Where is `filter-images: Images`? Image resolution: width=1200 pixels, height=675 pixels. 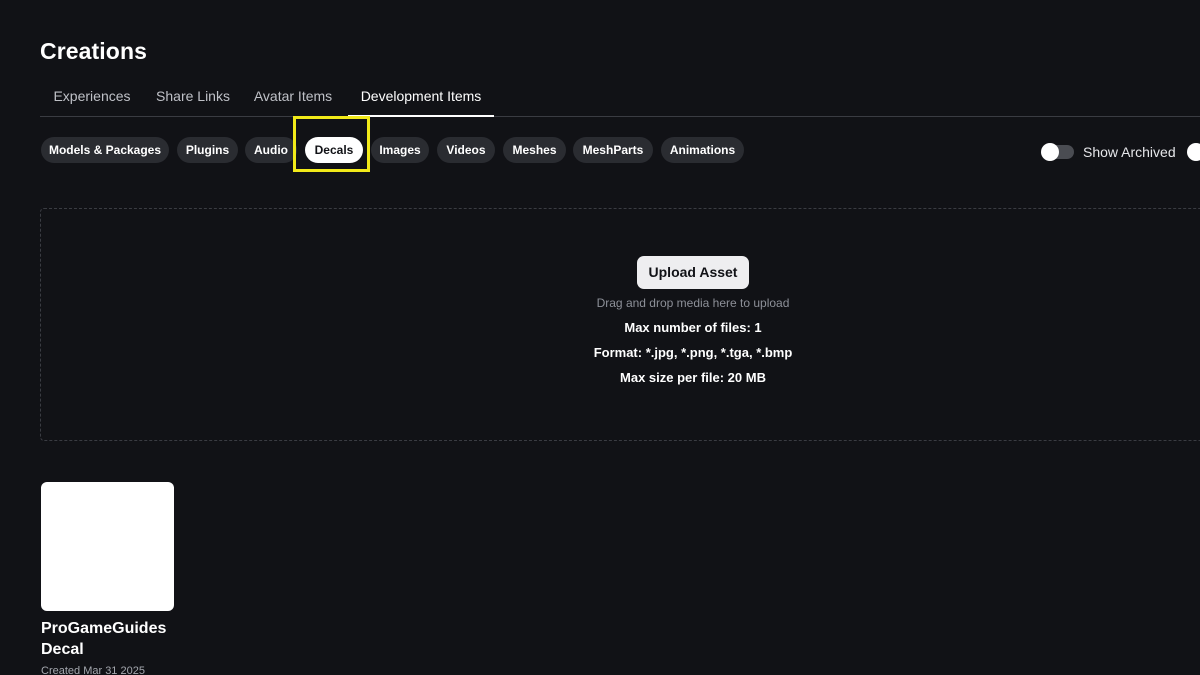
filter-images: Images is located at coordinates (400, 150).